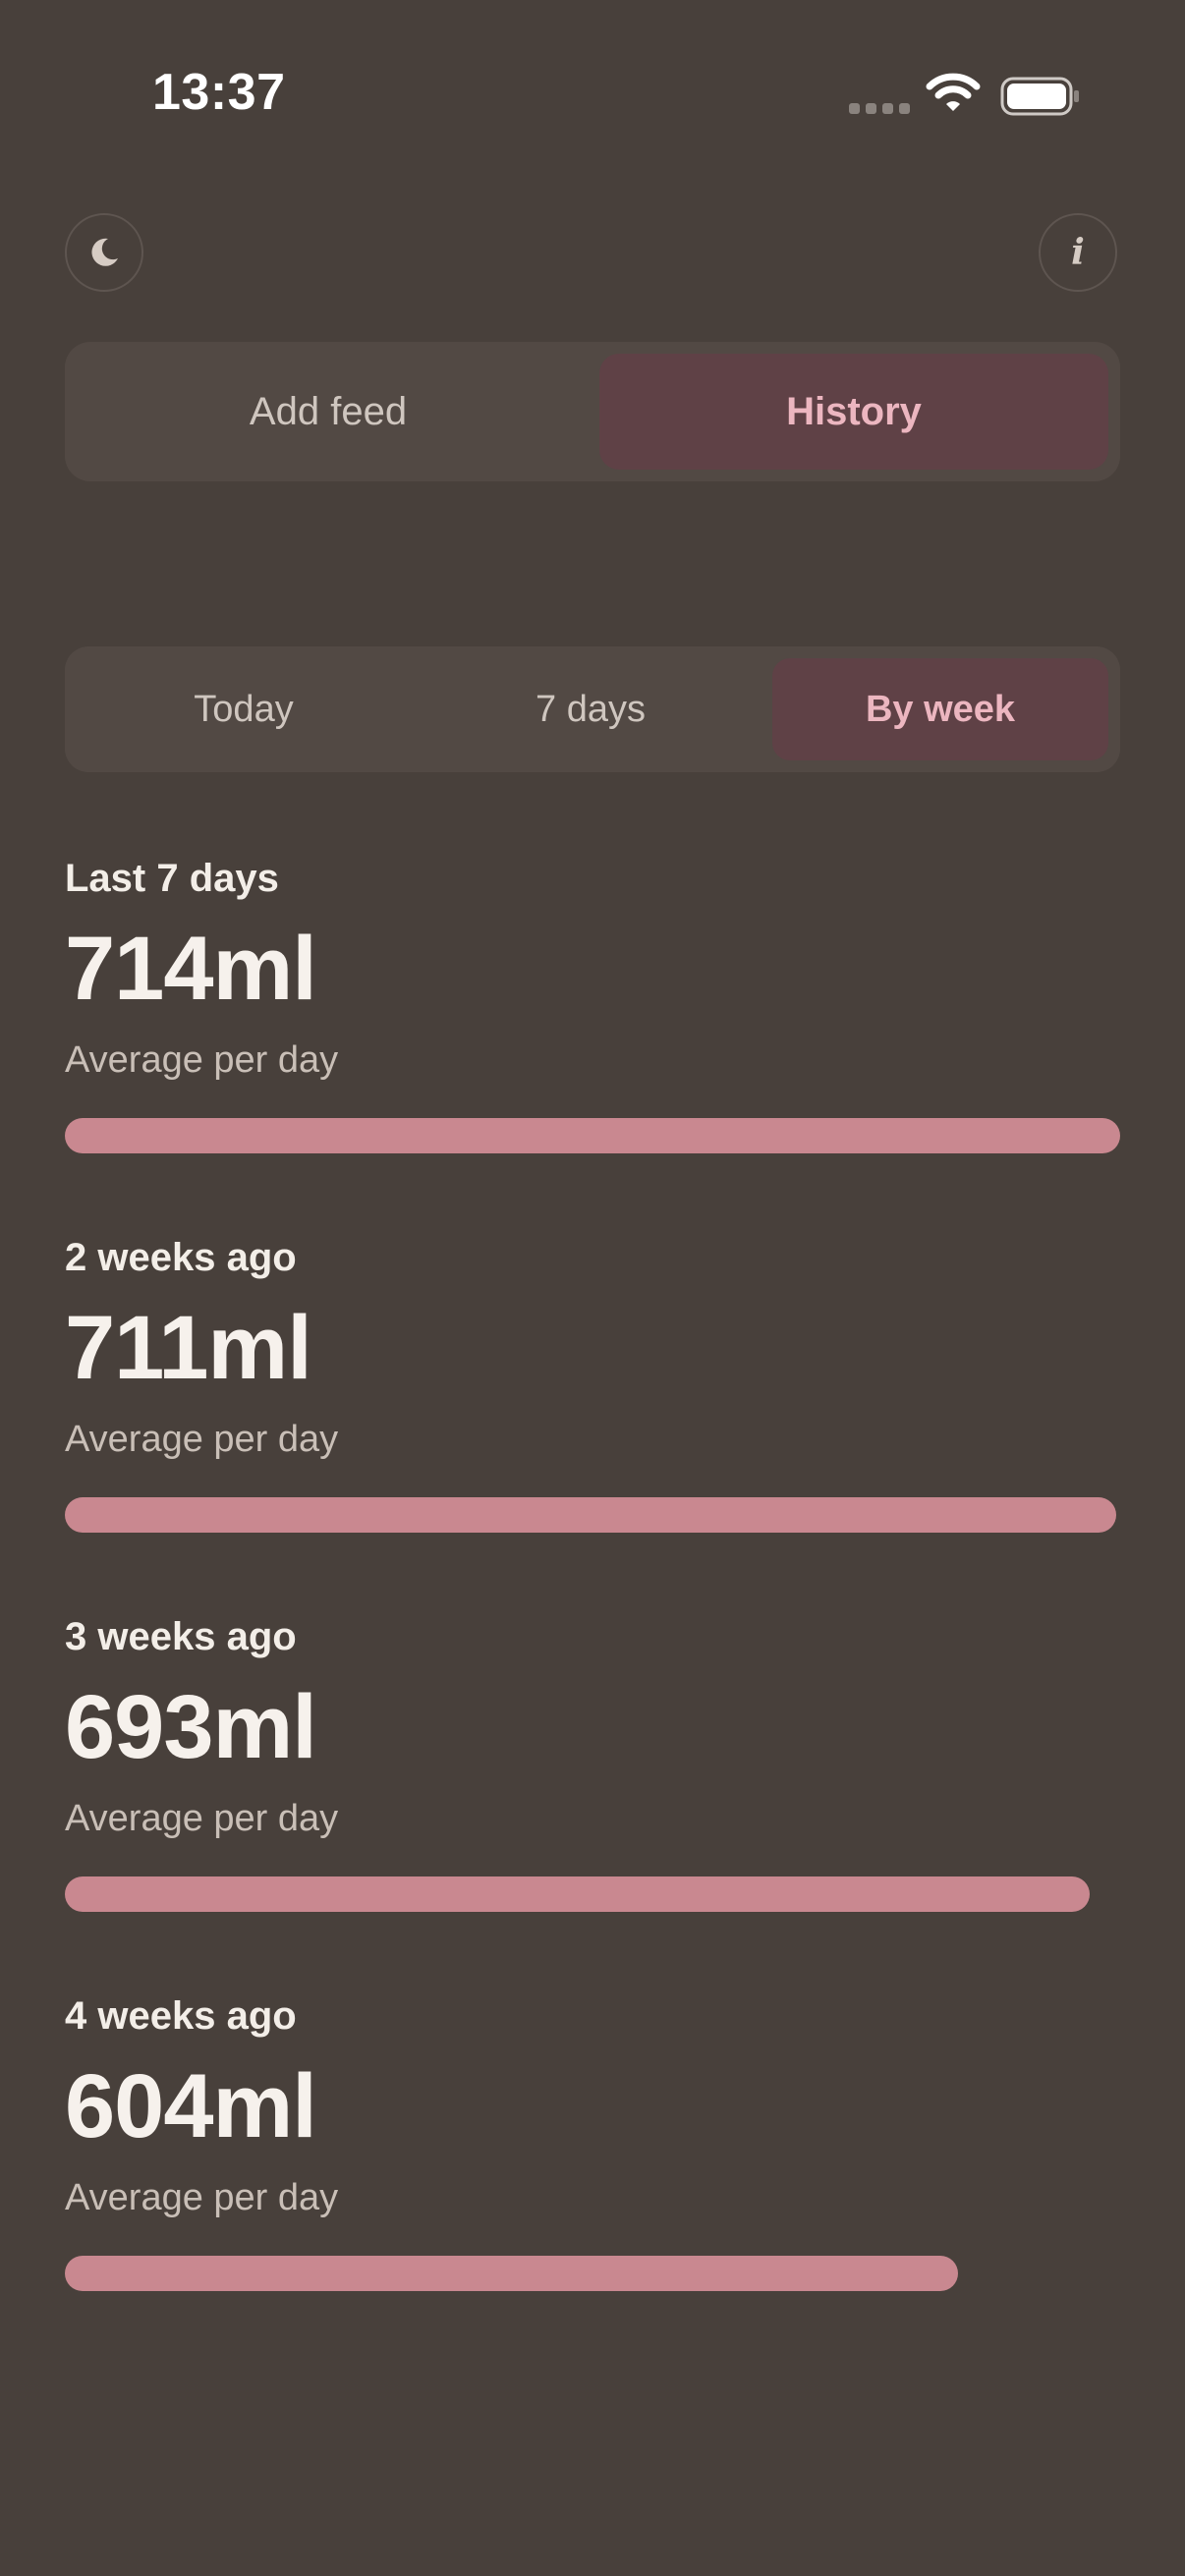  What do you see at coordinates (219, 92) in the screenshot?
I see `status-time: 13:37` at bounding box center [219, 92].